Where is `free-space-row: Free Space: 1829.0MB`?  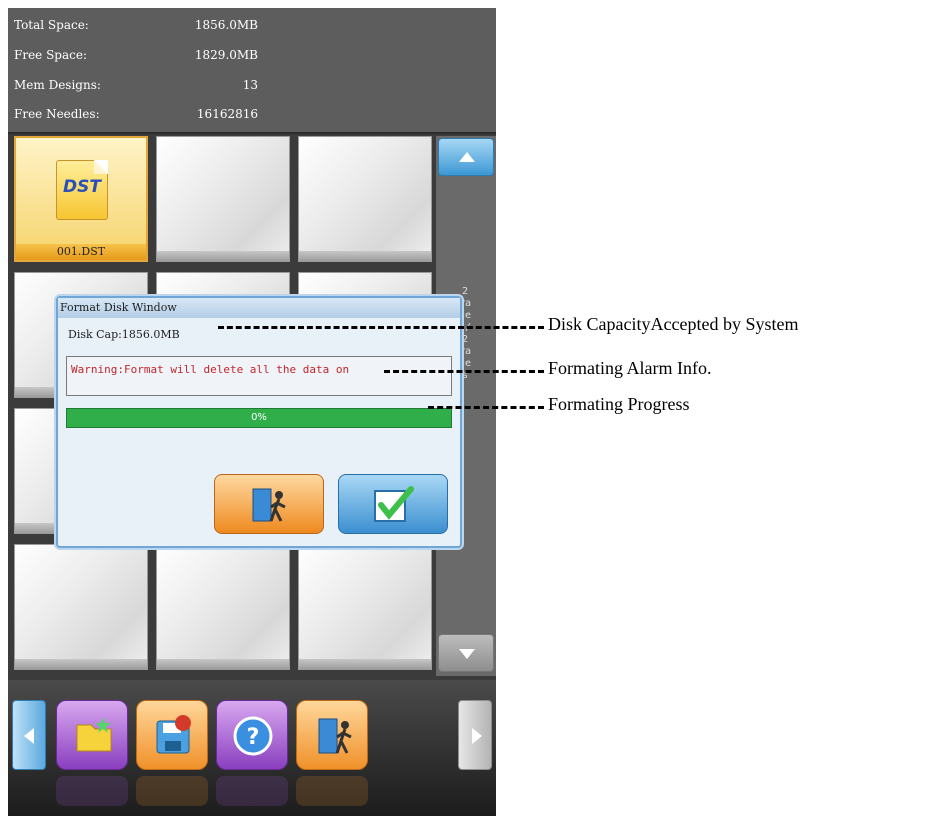 free-space-row: Free Space: 1829.0MB is located at coordinates (136, 58).